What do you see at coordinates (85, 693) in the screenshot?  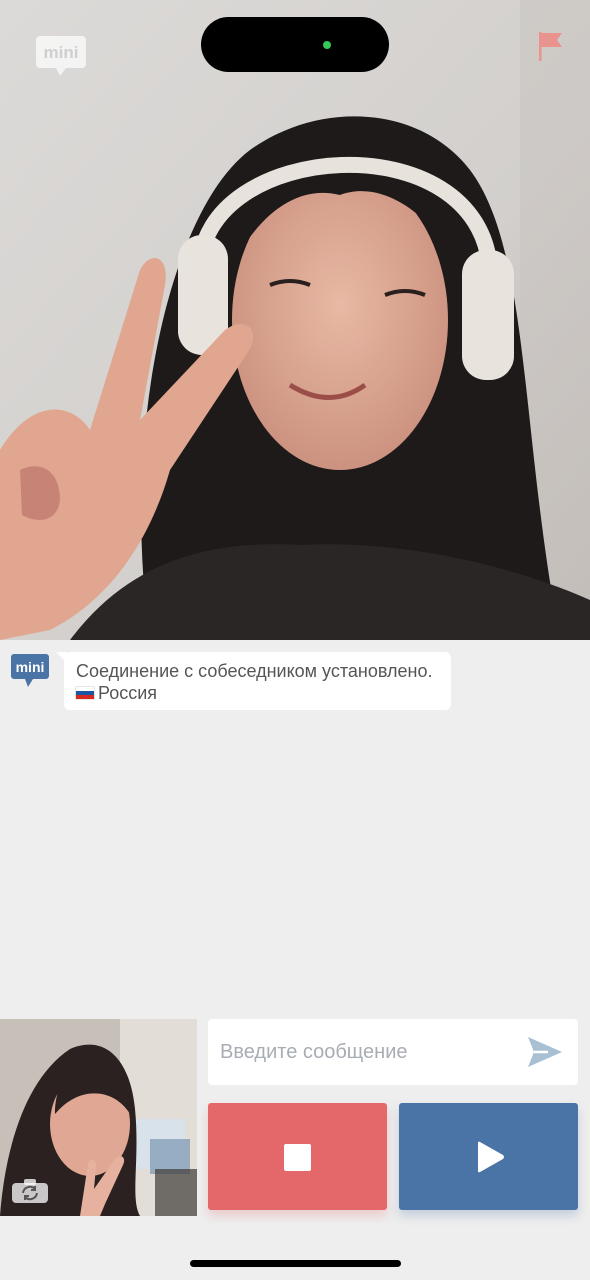 I see `russia-flag-icon` at bounding box center [85, 693].